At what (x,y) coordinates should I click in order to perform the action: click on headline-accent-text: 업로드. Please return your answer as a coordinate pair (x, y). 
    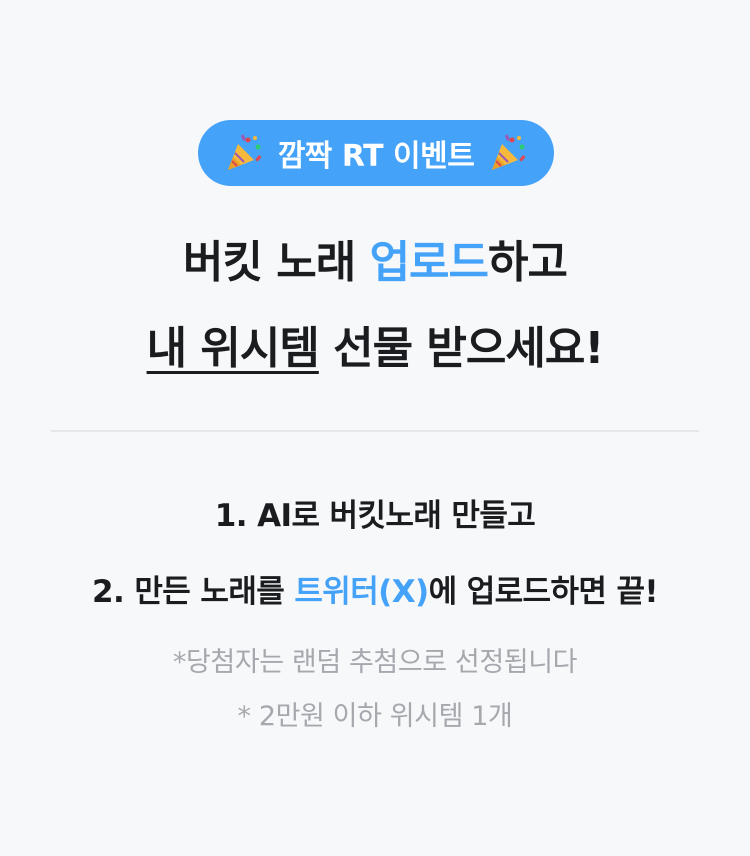
    Looking at the image, I should click on (429, 262).